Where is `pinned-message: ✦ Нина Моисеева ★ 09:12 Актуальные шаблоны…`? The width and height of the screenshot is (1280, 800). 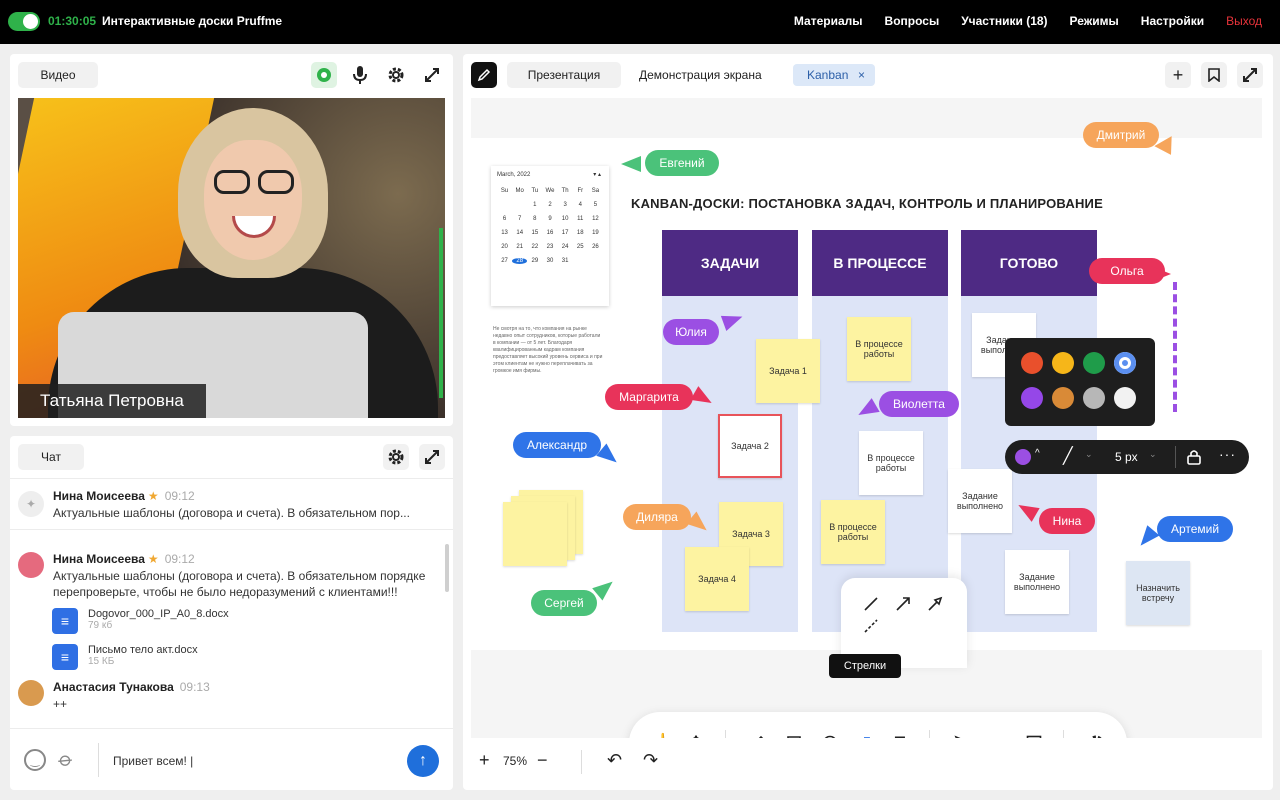 pinned-message: ✦ Нина Моисеева ★ 09:12 Актуальные шаблоны… is located at coordinates (231, 504).